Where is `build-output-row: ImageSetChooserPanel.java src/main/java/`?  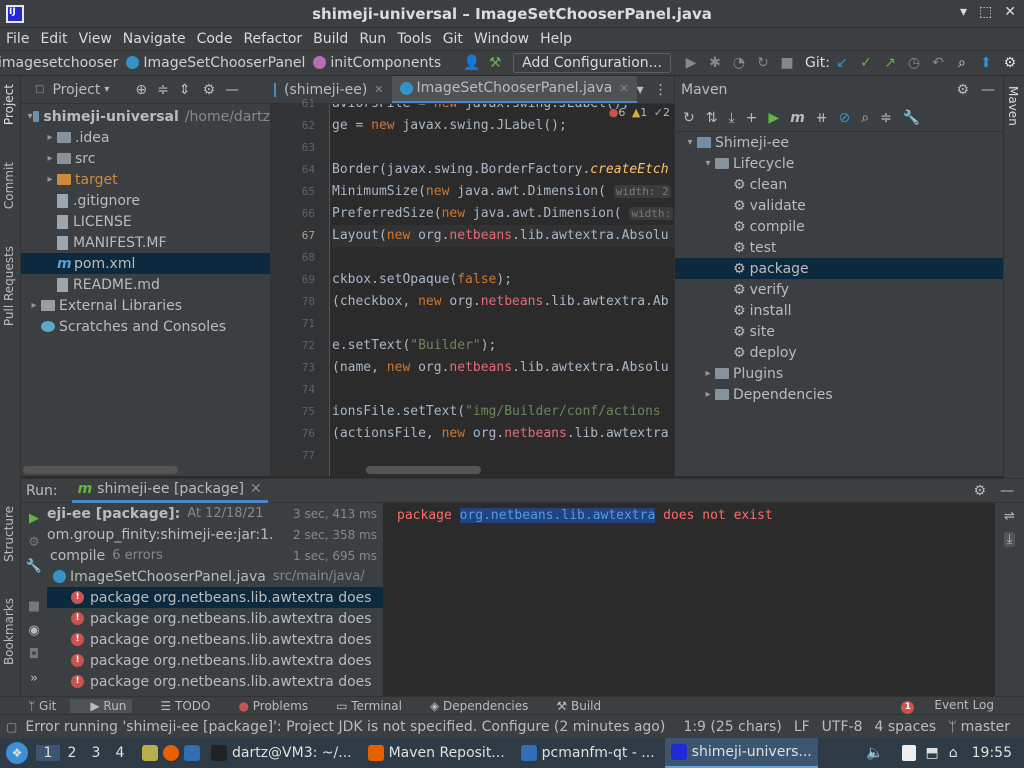 build-output-row: ImageSetChooserPanel.java src/main/java/ is located at coordinates (215, 576).